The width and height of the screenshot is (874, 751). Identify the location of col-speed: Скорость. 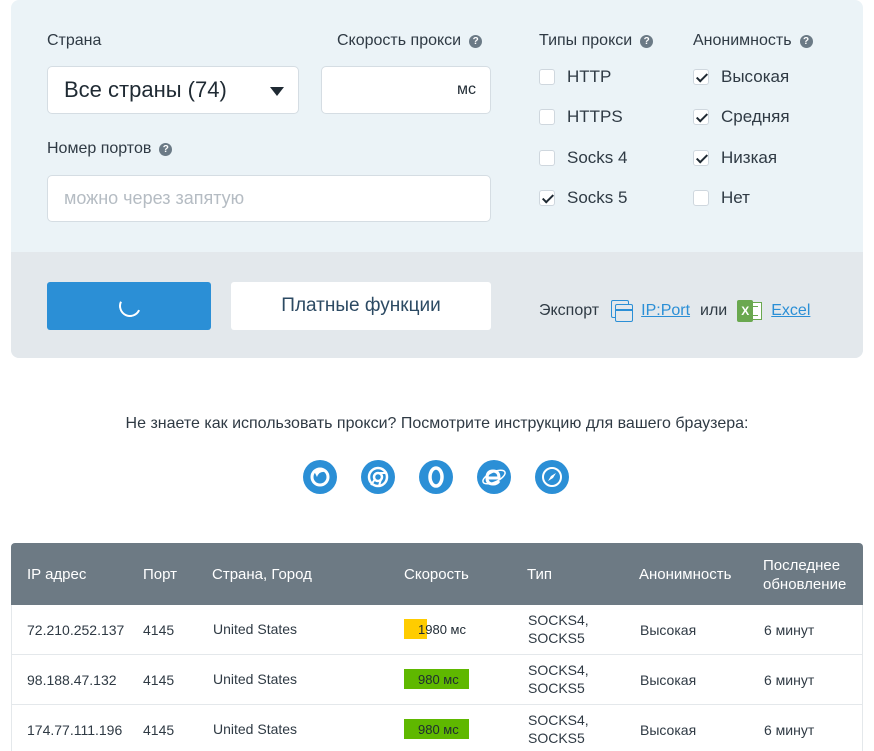
(436, 574).